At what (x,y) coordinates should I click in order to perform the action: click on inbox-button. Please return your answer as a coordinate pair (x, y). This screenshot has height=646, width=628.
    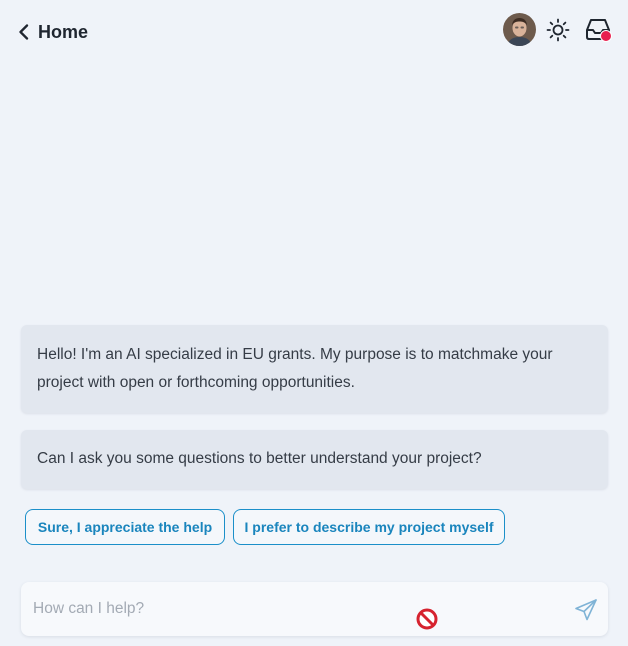
    Looking at the image, I should click on (599, 30).